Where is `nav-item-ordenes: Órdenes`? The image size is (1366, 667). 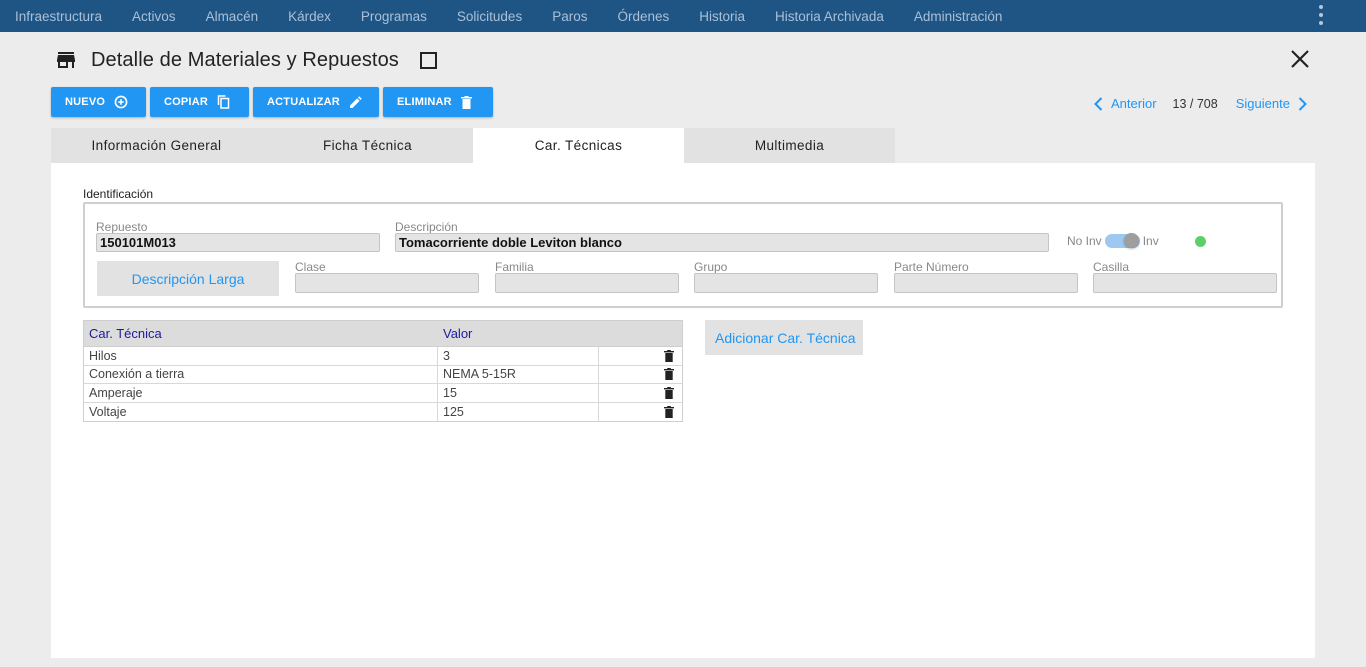
nav-item-ordenes: Órdenes is located at coordinates (643, 16).